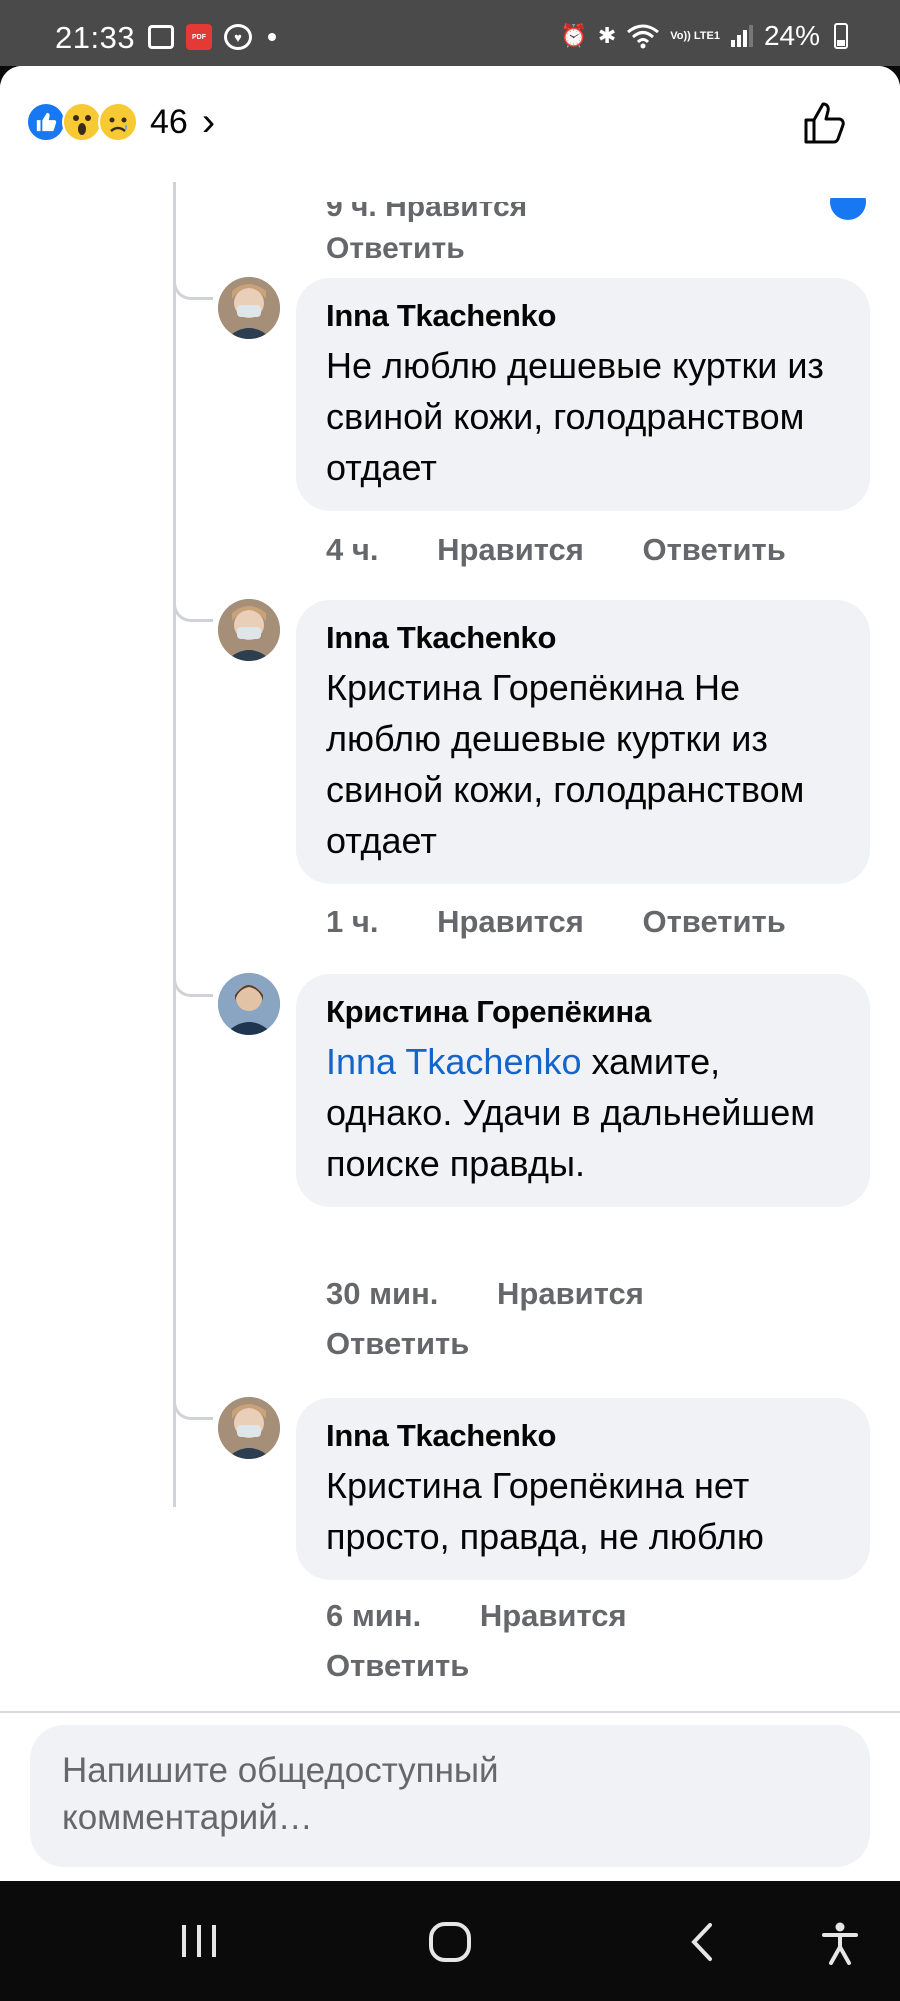  Describe the element at coordinates (199, 37) in the screenshot. I see `pdf-icon: PDF` at that location.